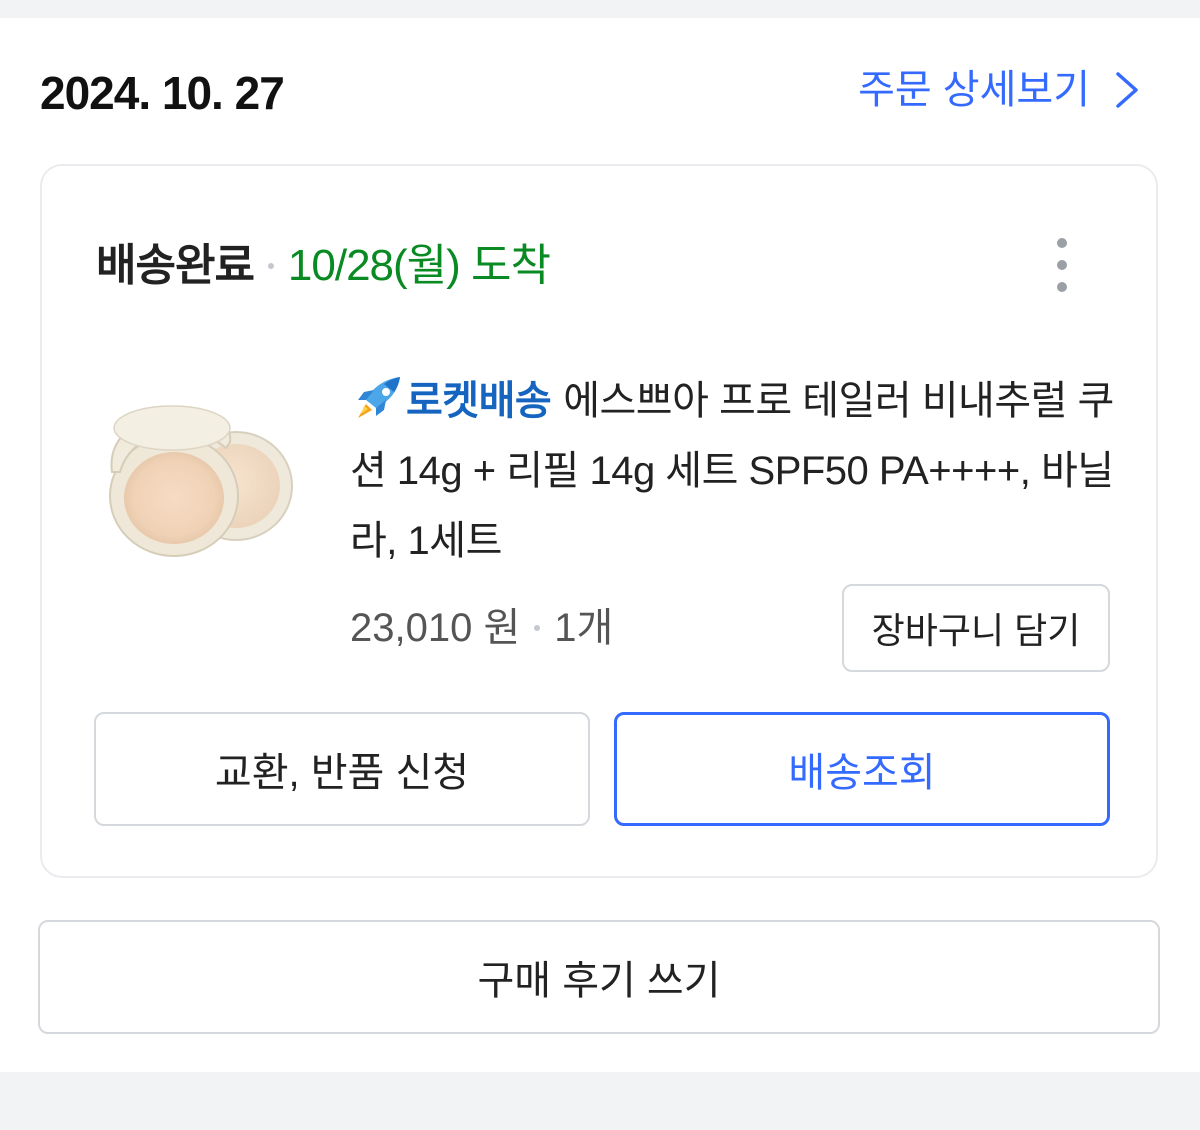 The width and height of the screenshot is (1200, 1130). Describe the element at coordinates (599, 977) in the screenshot. I see `write-review-button: 구매 후기 쓰기` at that location.